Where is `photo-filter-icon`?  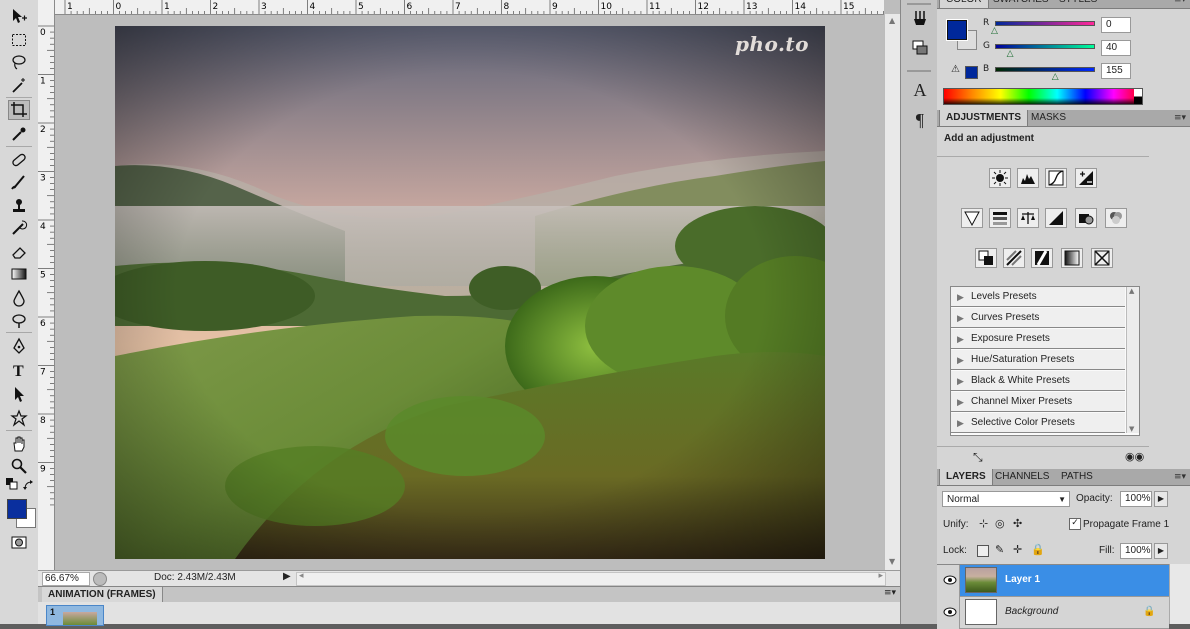 photo-filter-icon is located at coordinates (1086, 218).